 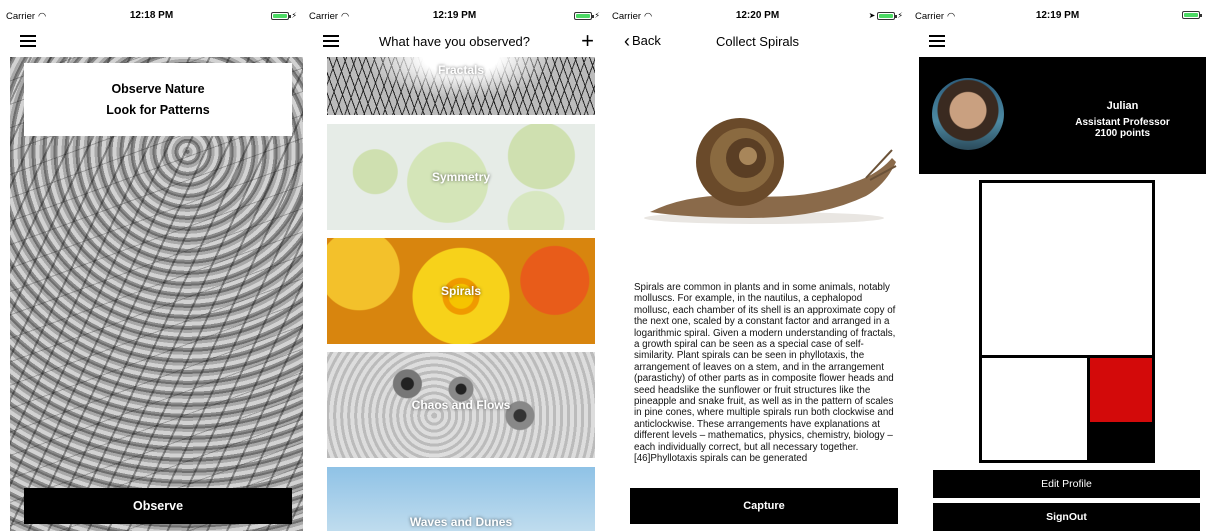 What do you see at coordinates (1066, 484) in the screenshot?
I see `edit-profile-button: Edit Profile` at bounding box center [1066, 484].